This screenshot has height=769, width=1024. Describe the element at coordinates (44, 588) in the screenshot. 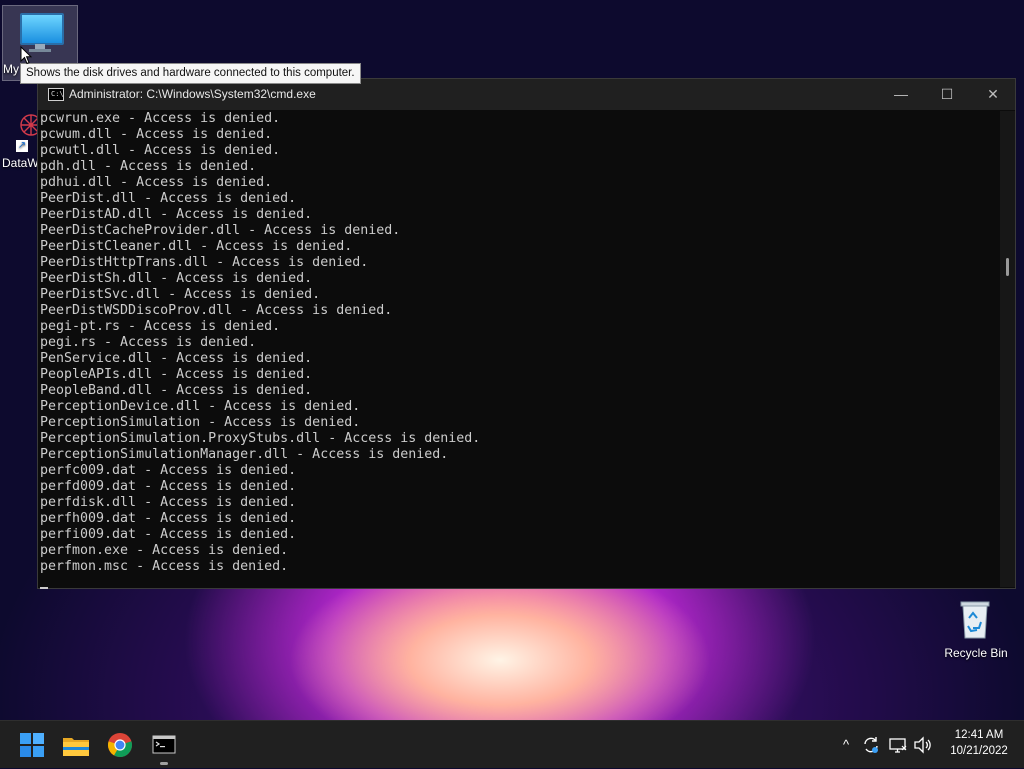

I see `text-cursor` at that location.